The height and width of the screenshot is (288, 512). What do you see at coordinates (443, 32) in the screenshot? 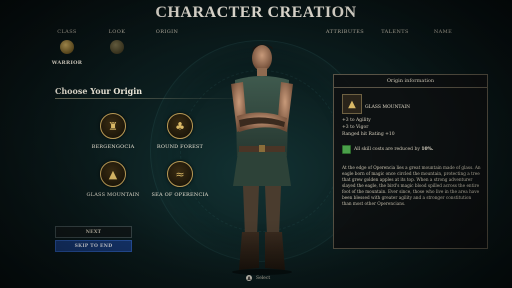
I see `step-name: NAME` at bounding box center [443, 32].